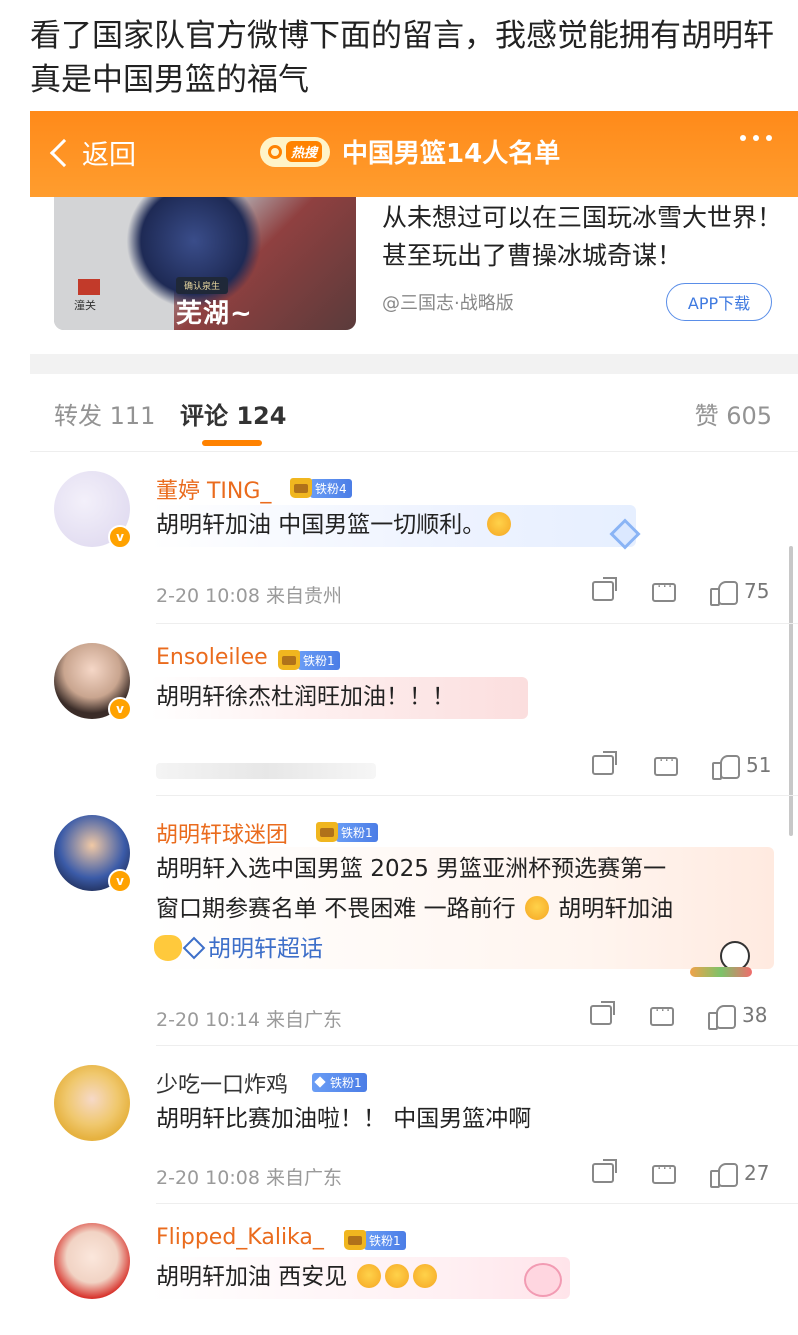 The image size is (798, 1335). Describe the element at coordinates (536, 908) in the screenshot. I see `muscle-emoji-icon` at that location.